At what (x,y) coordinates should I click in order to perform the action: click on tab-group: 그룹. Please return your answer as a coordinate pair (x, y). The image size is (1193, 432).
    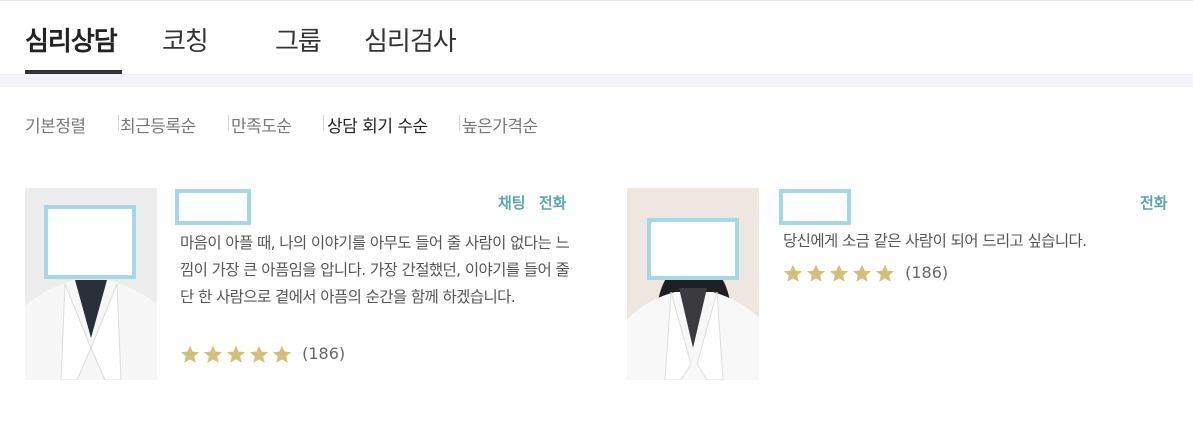
    Looking at the image, I should click on (298, 39).